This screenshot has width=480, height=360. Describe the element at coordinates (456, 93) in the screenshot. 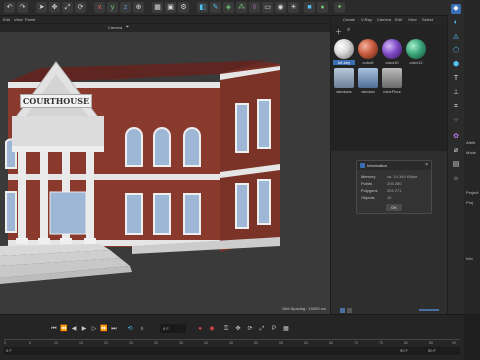

I see `axis-icon: ⊥` at that location.